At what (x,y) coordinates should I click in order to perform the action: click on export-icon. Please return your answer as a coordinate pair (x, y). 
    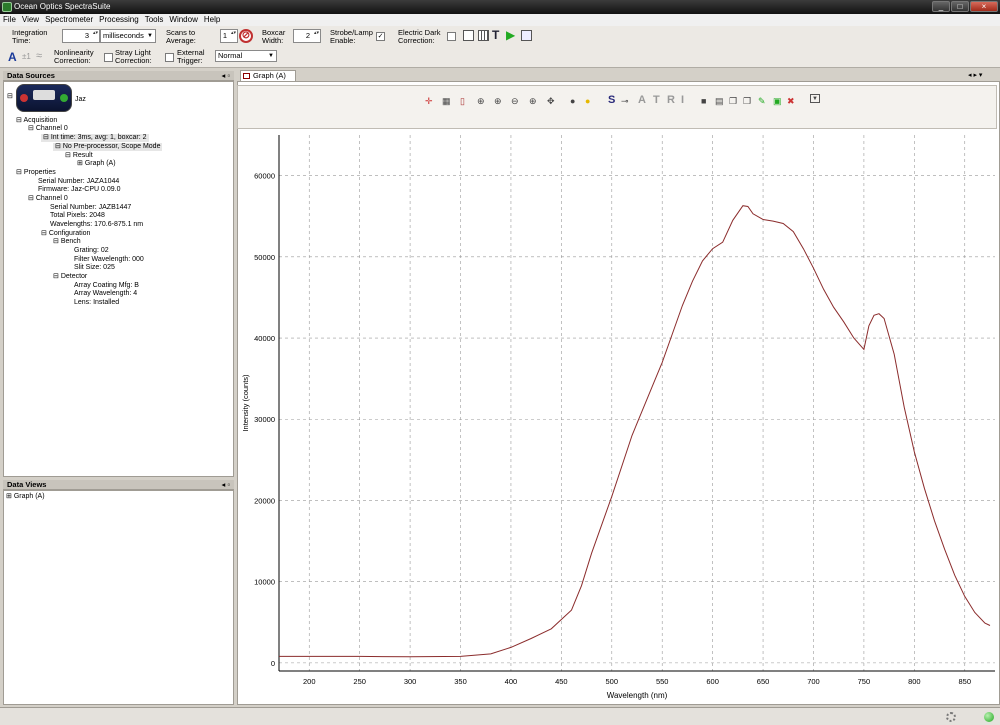
    Looking at the image, I should click on (526, 35).